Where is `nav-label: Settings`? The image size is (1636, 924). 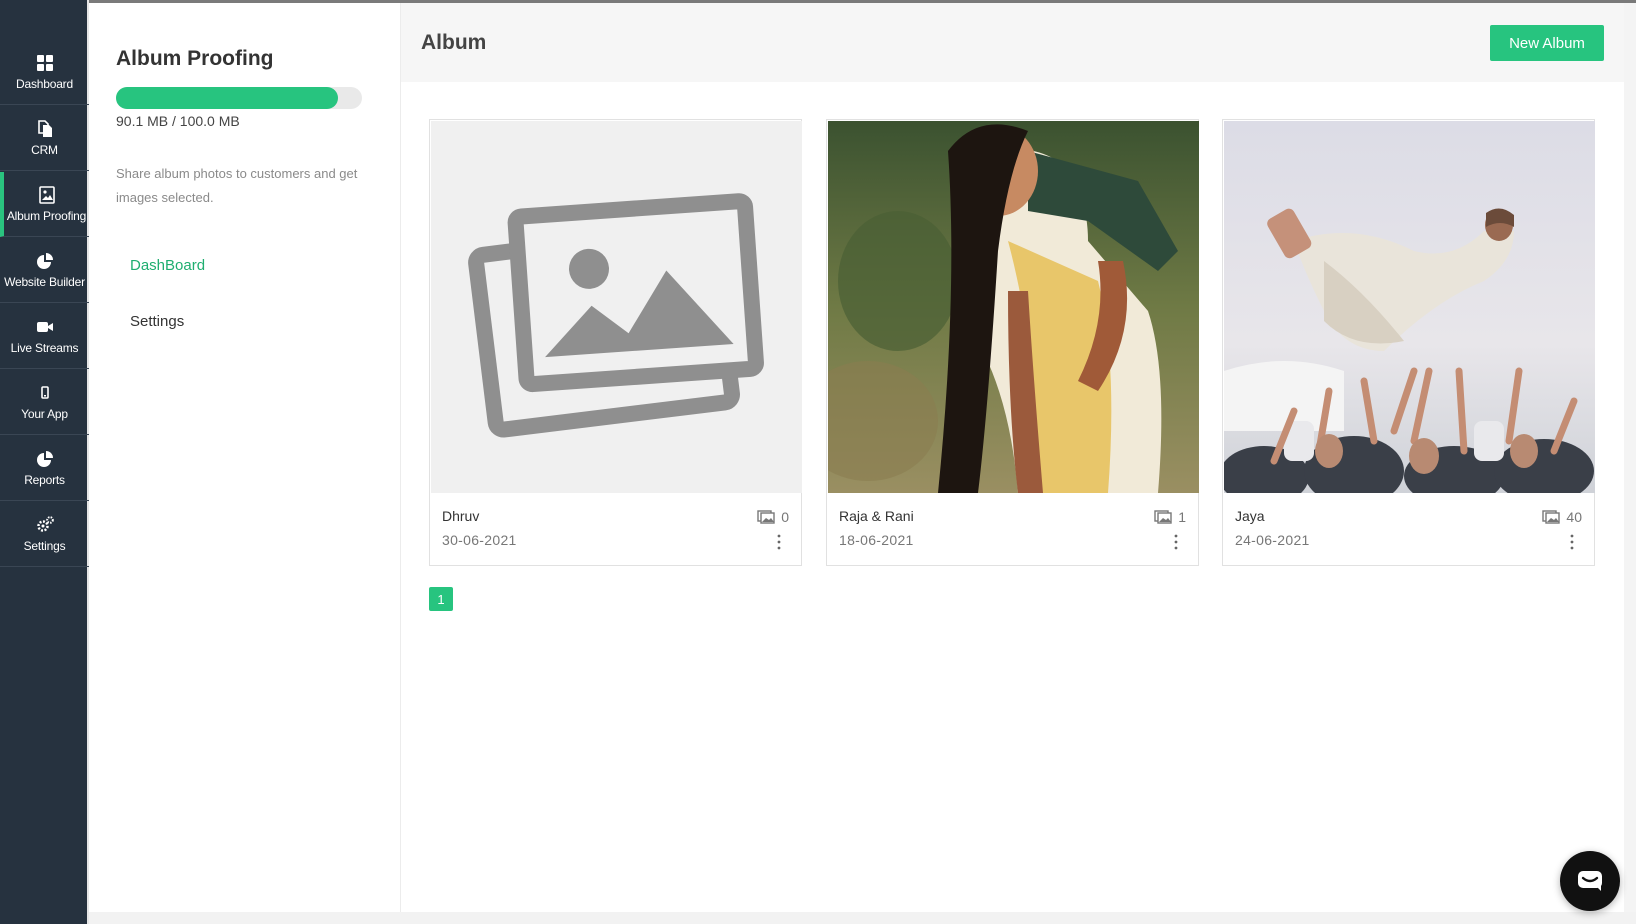 nav-label: Settings is located at coordinates (44, 545).